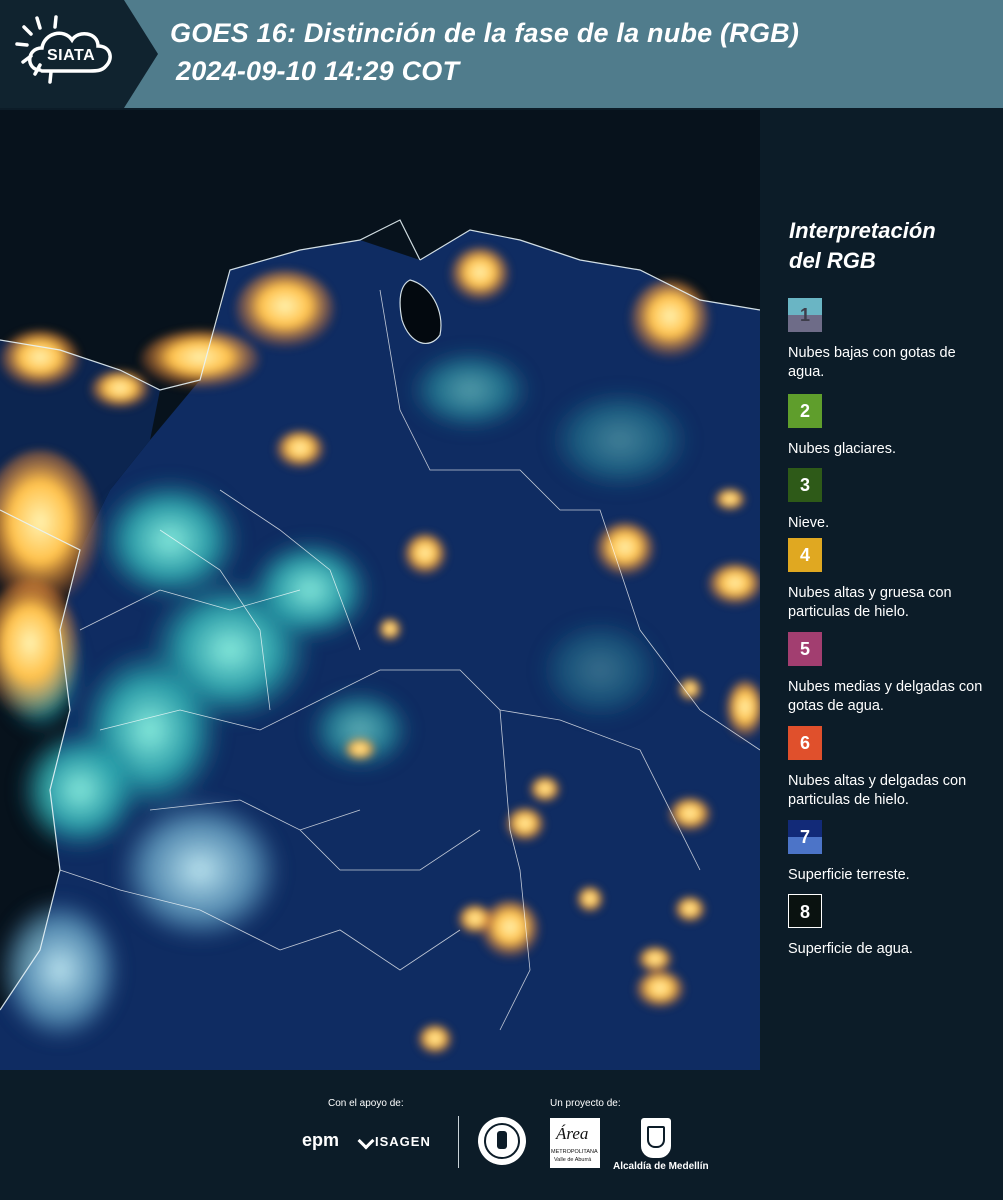 This screenshot has height=1200, width=1003. I want to click on legend-swatch-8: 8, so click(805, 911).